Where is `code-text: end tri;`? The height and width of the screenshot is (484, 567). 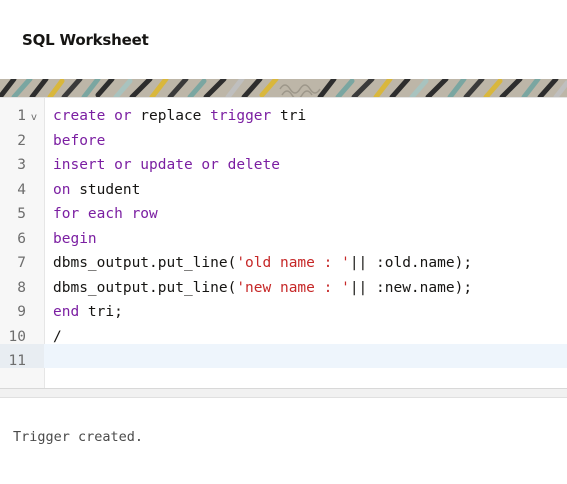 code-text: end tri; is located at coordinates (88, 312).